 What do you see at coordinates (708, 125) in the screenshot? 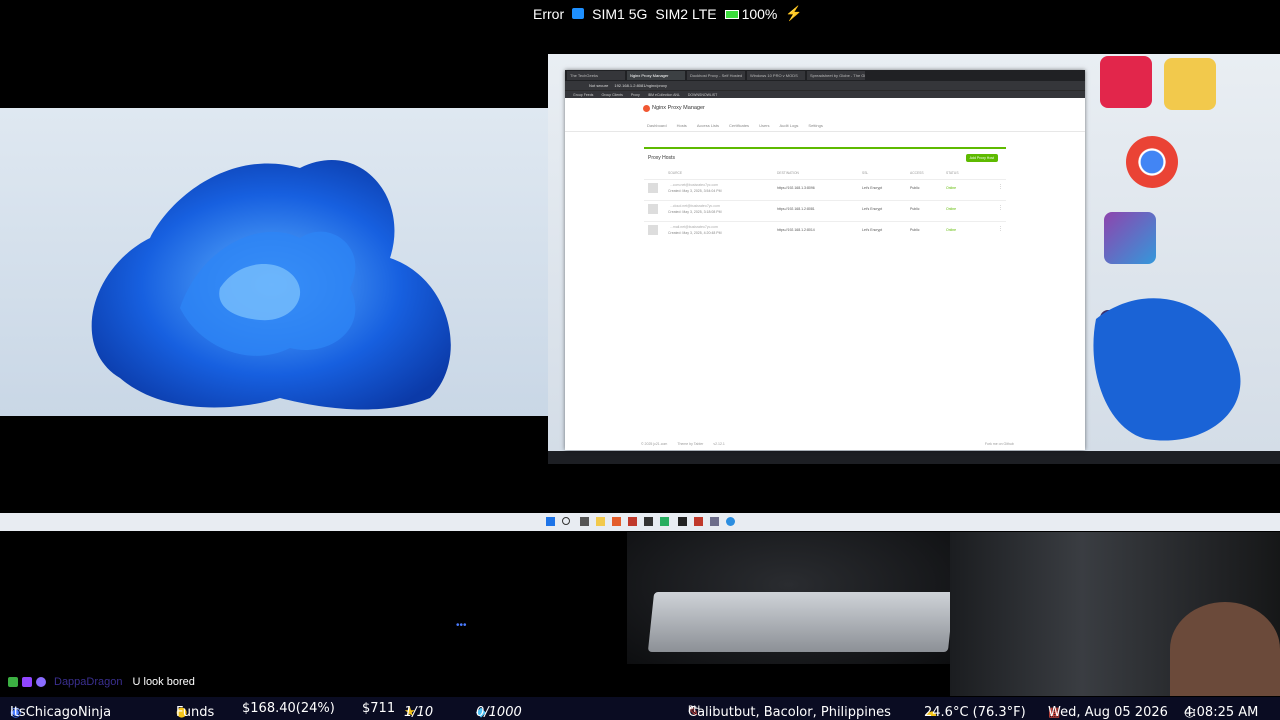
I see `menu-access-lists: Access Lists` at bounding box center [708, 125].